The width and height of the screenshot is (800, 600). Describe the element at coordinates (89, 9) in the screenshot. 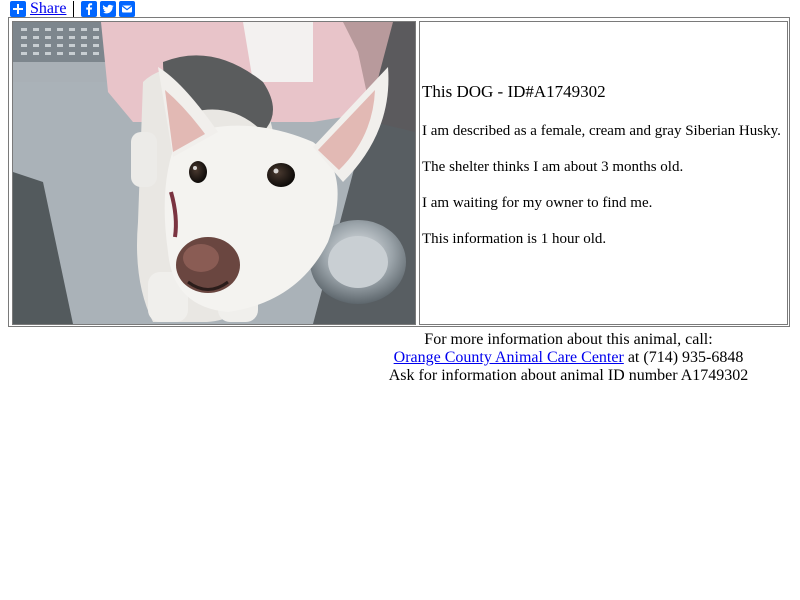

I see `facebook-icon` at that location.